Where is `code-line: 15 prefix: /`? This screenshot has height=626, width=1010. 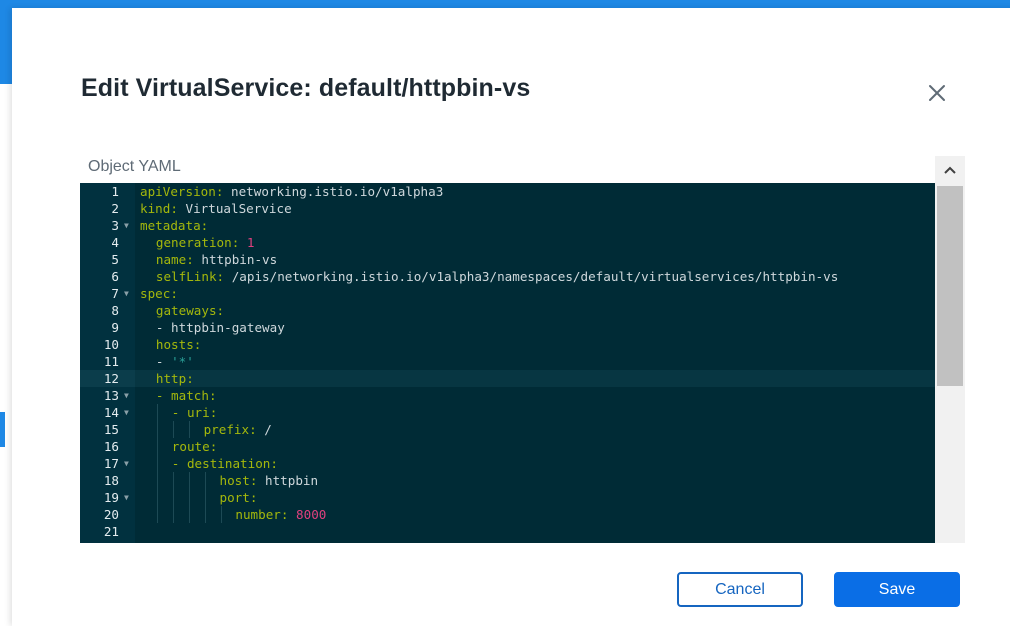 code-line: 15 prefix: / is located at coordinates (507, 429).